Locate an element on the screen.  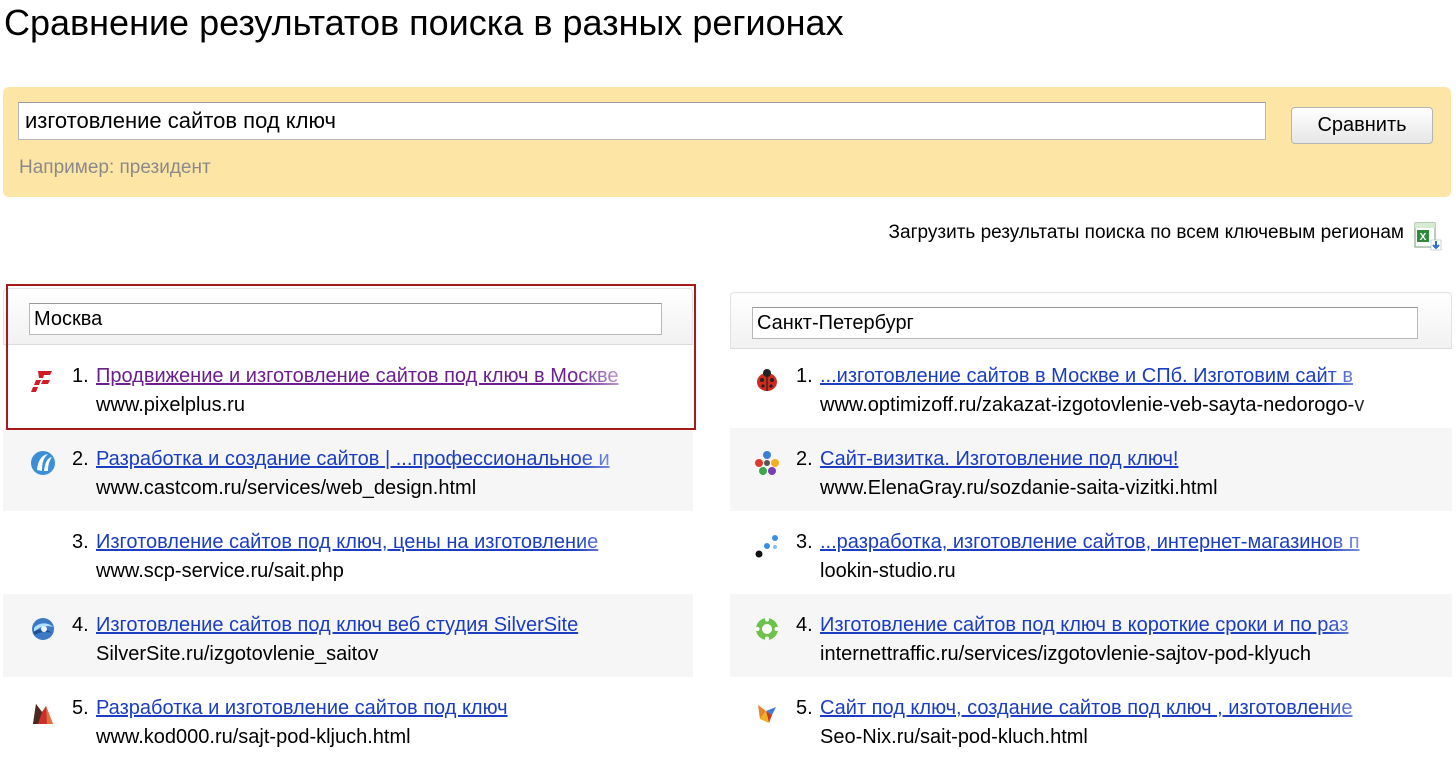
region-input-spb is located at coordinates (1085, 323).